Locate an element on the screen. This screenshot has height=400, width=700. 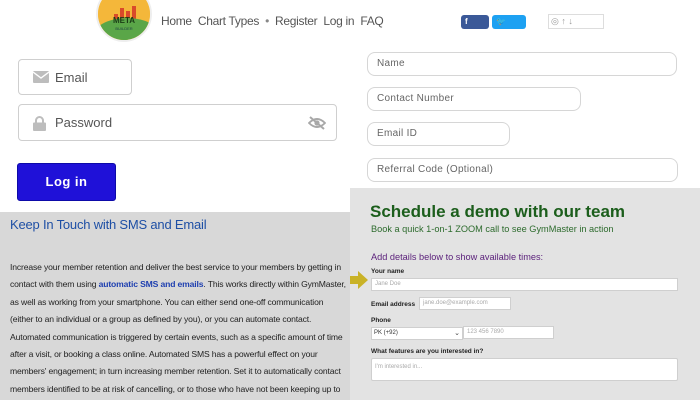
vote-widget: ◎ ↑ ↓ is located at coordinates (576, 21).